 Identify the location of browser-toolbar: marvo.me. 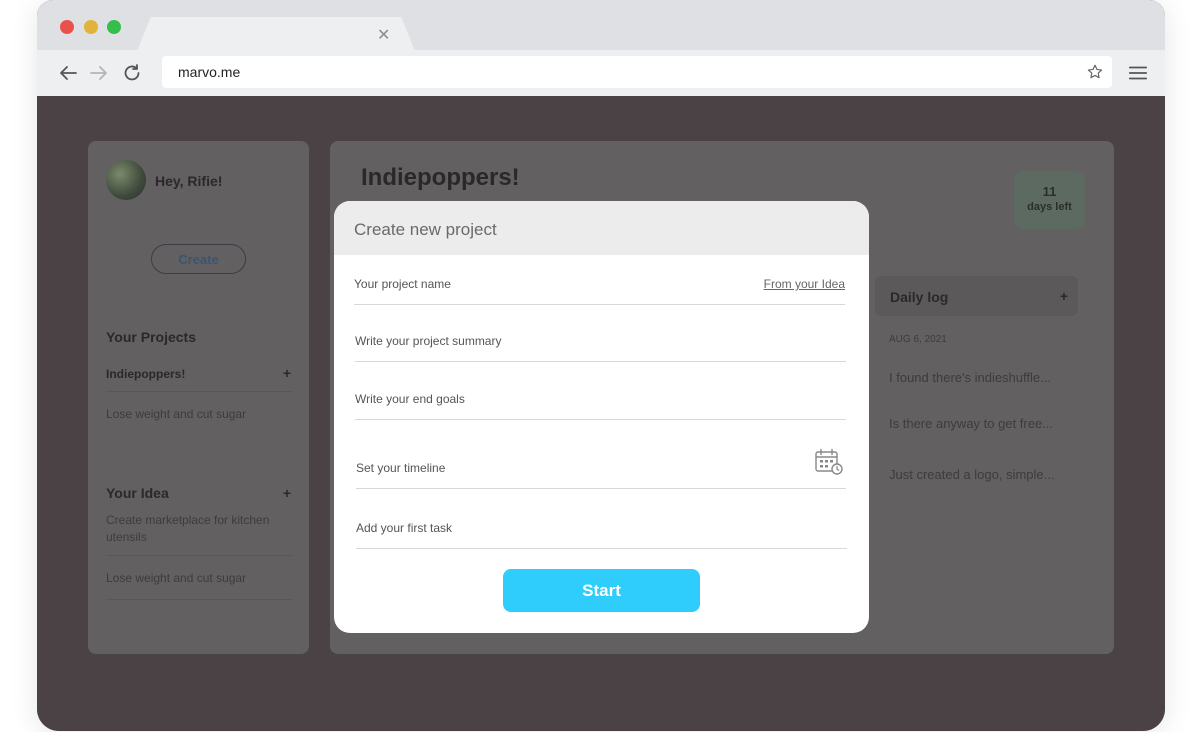
(601, 73).